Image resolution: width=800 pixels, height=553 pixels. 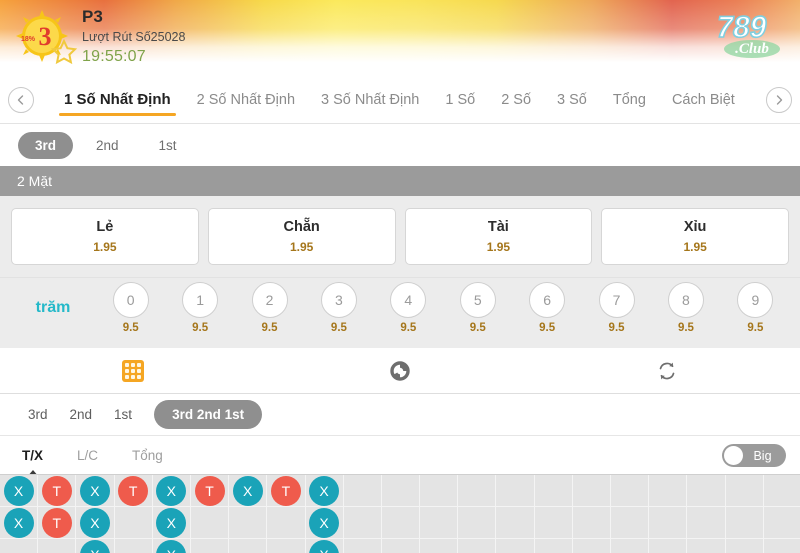 I want to click on digit-cell-8: 8 9.5, so click(x=685, y=308).